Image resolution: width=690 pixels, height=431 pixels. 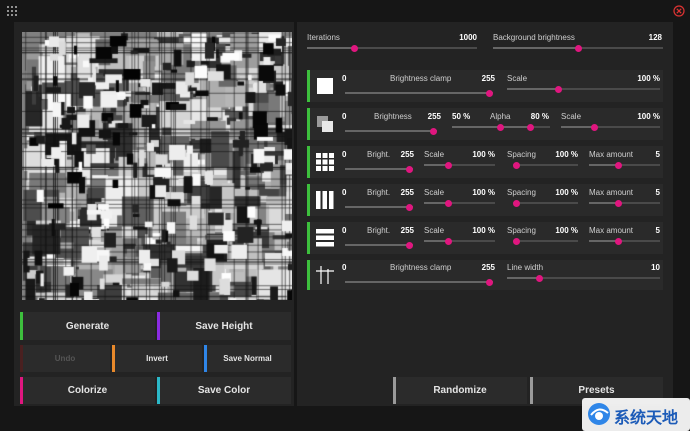 I want to click on invert-button: Invert, so click(x=157, y=358).